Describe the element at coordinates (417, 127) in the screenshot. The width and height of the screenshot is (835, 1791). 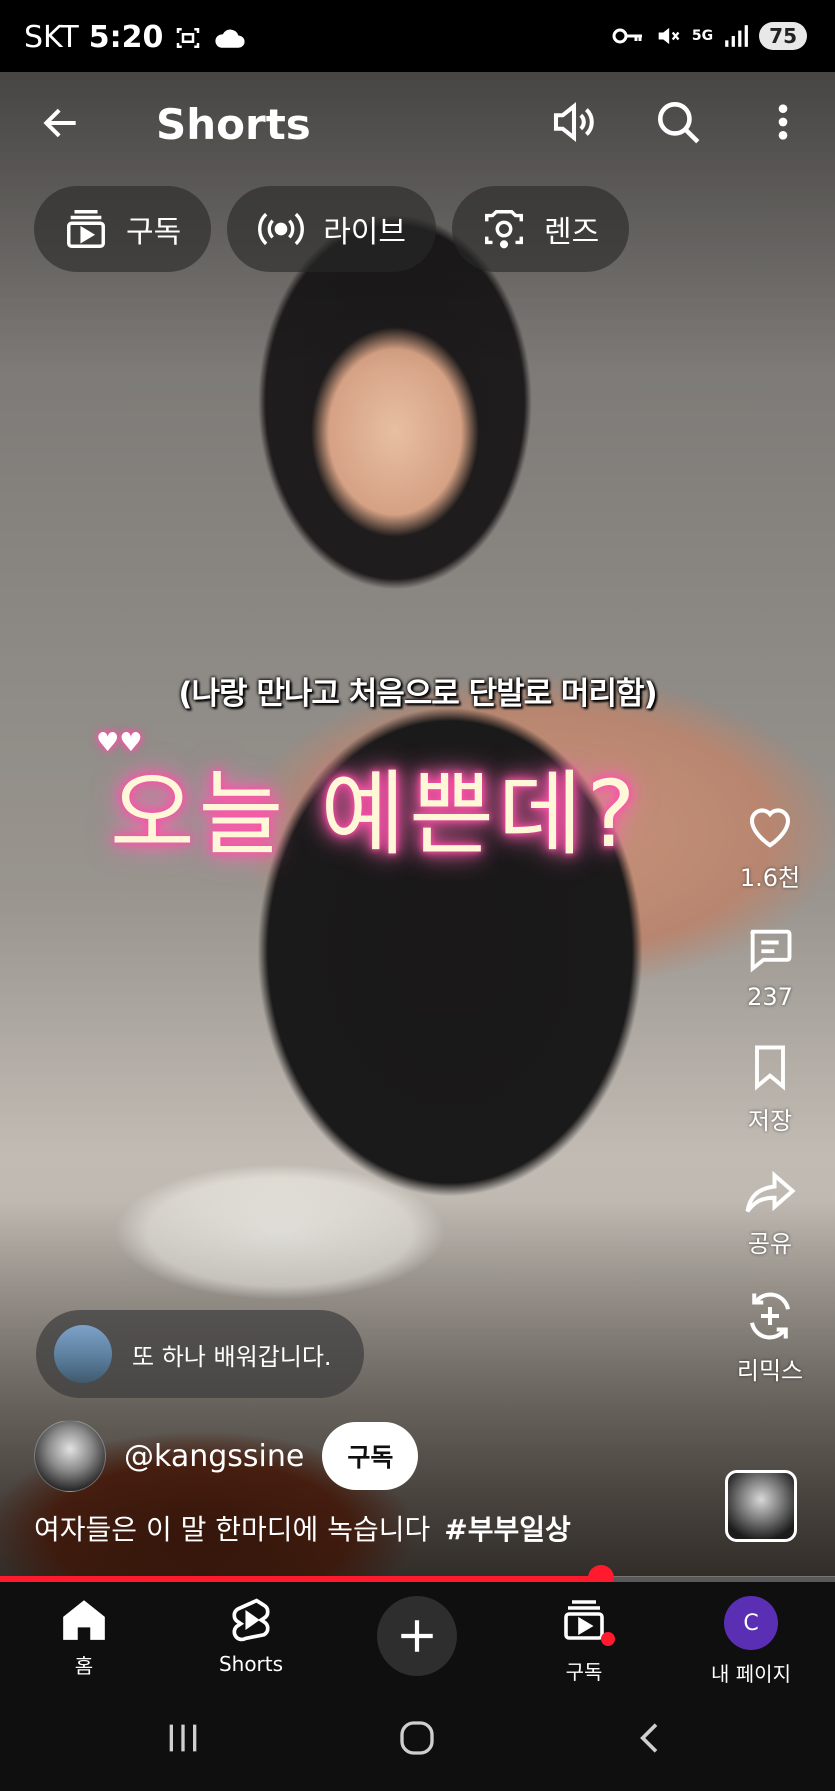
I see `top-bar: Shorts` at that location.